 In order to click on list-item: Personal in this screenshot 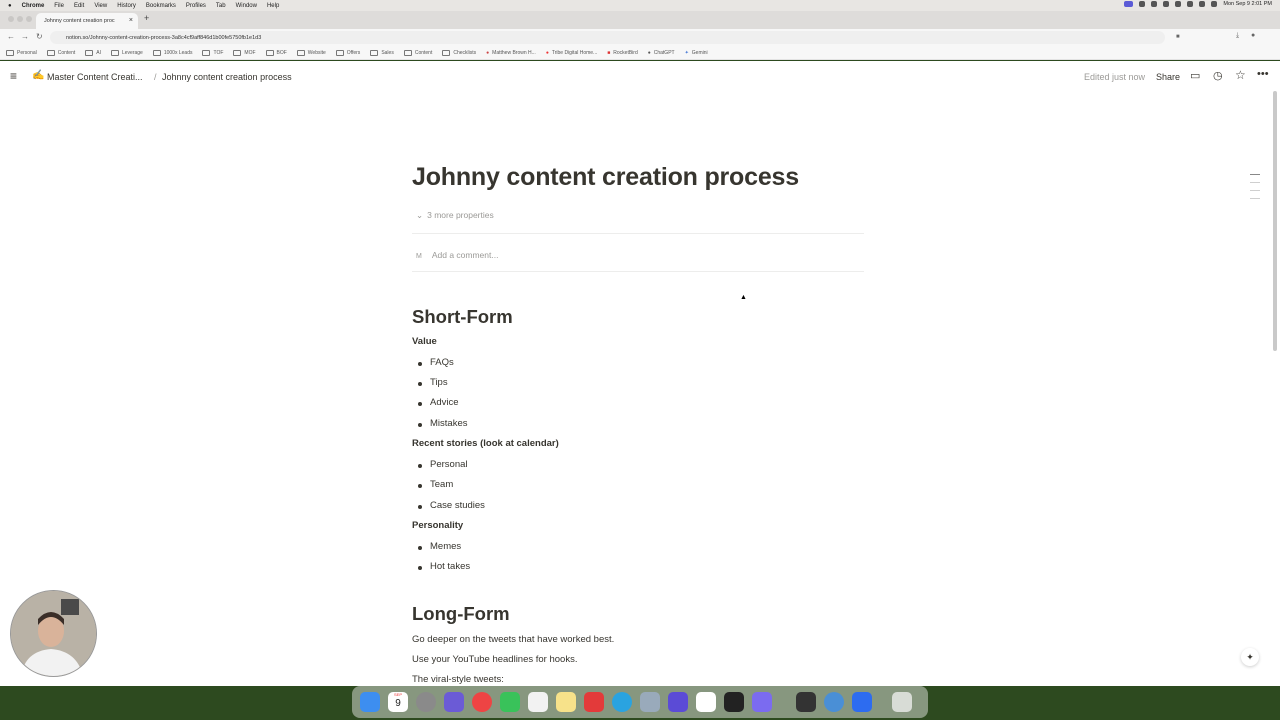, I will do `click(443, 464)`.